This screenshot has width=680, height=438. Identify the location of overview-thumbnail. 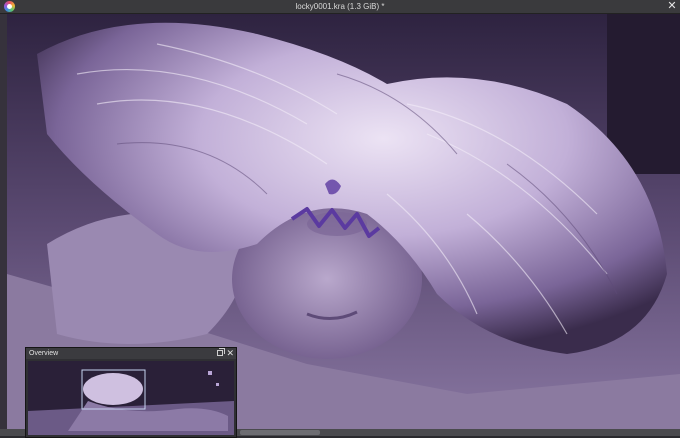
(131, 398).